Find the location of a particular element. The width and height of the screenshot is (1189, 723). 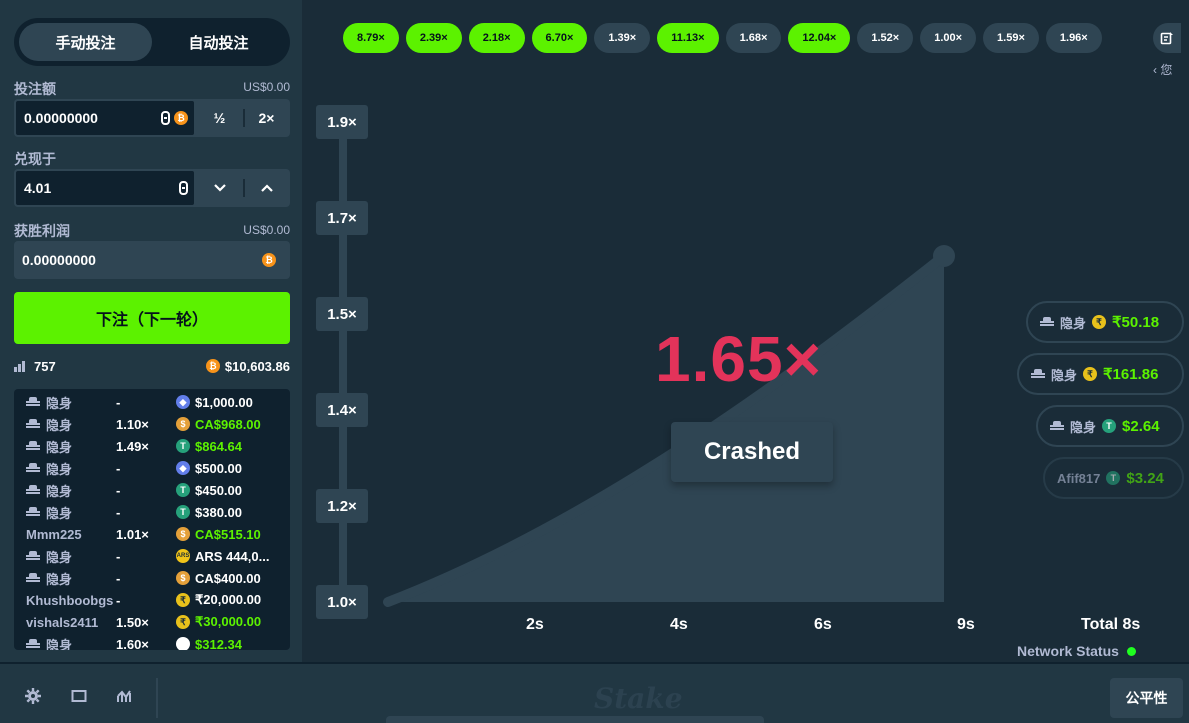

bet-row: 隐身 - T $380.00 is located at coordinates (158, 512).